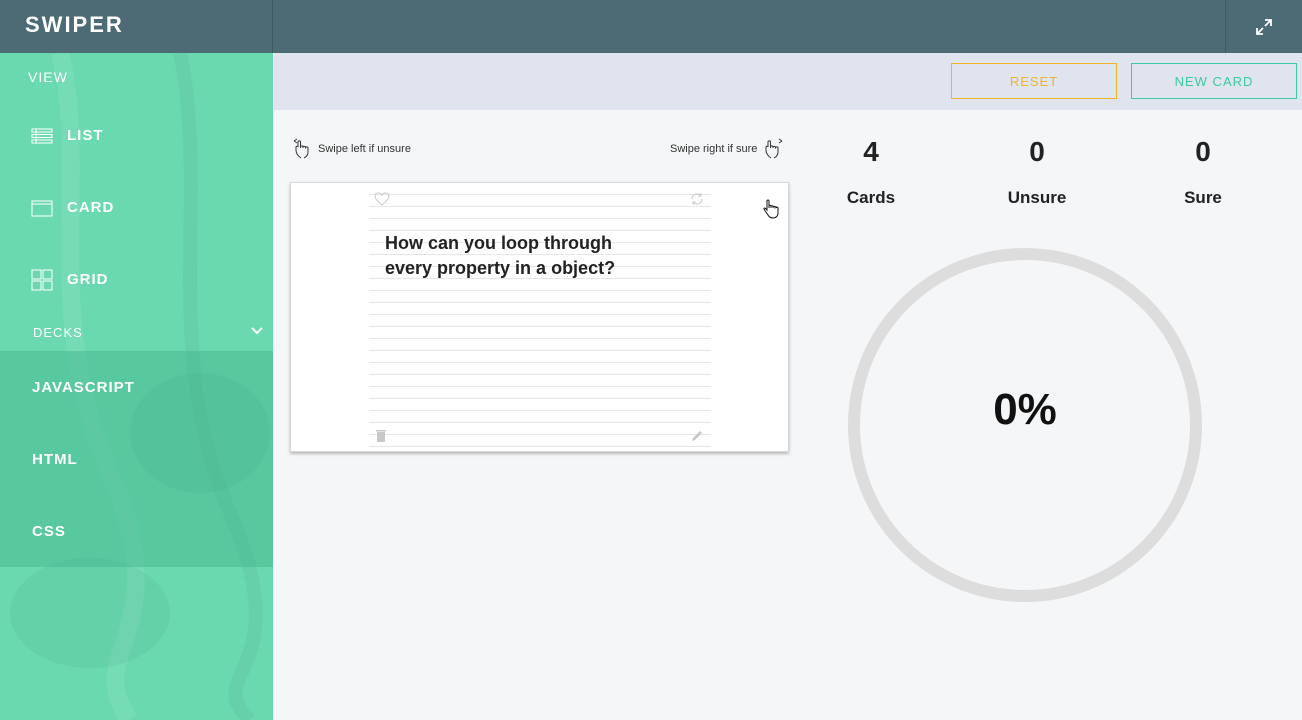 Image resolution: width=1302 pixels, height=720 pixels. I want to click on toolbar: RESET NEW CARD, so click(788, 81).